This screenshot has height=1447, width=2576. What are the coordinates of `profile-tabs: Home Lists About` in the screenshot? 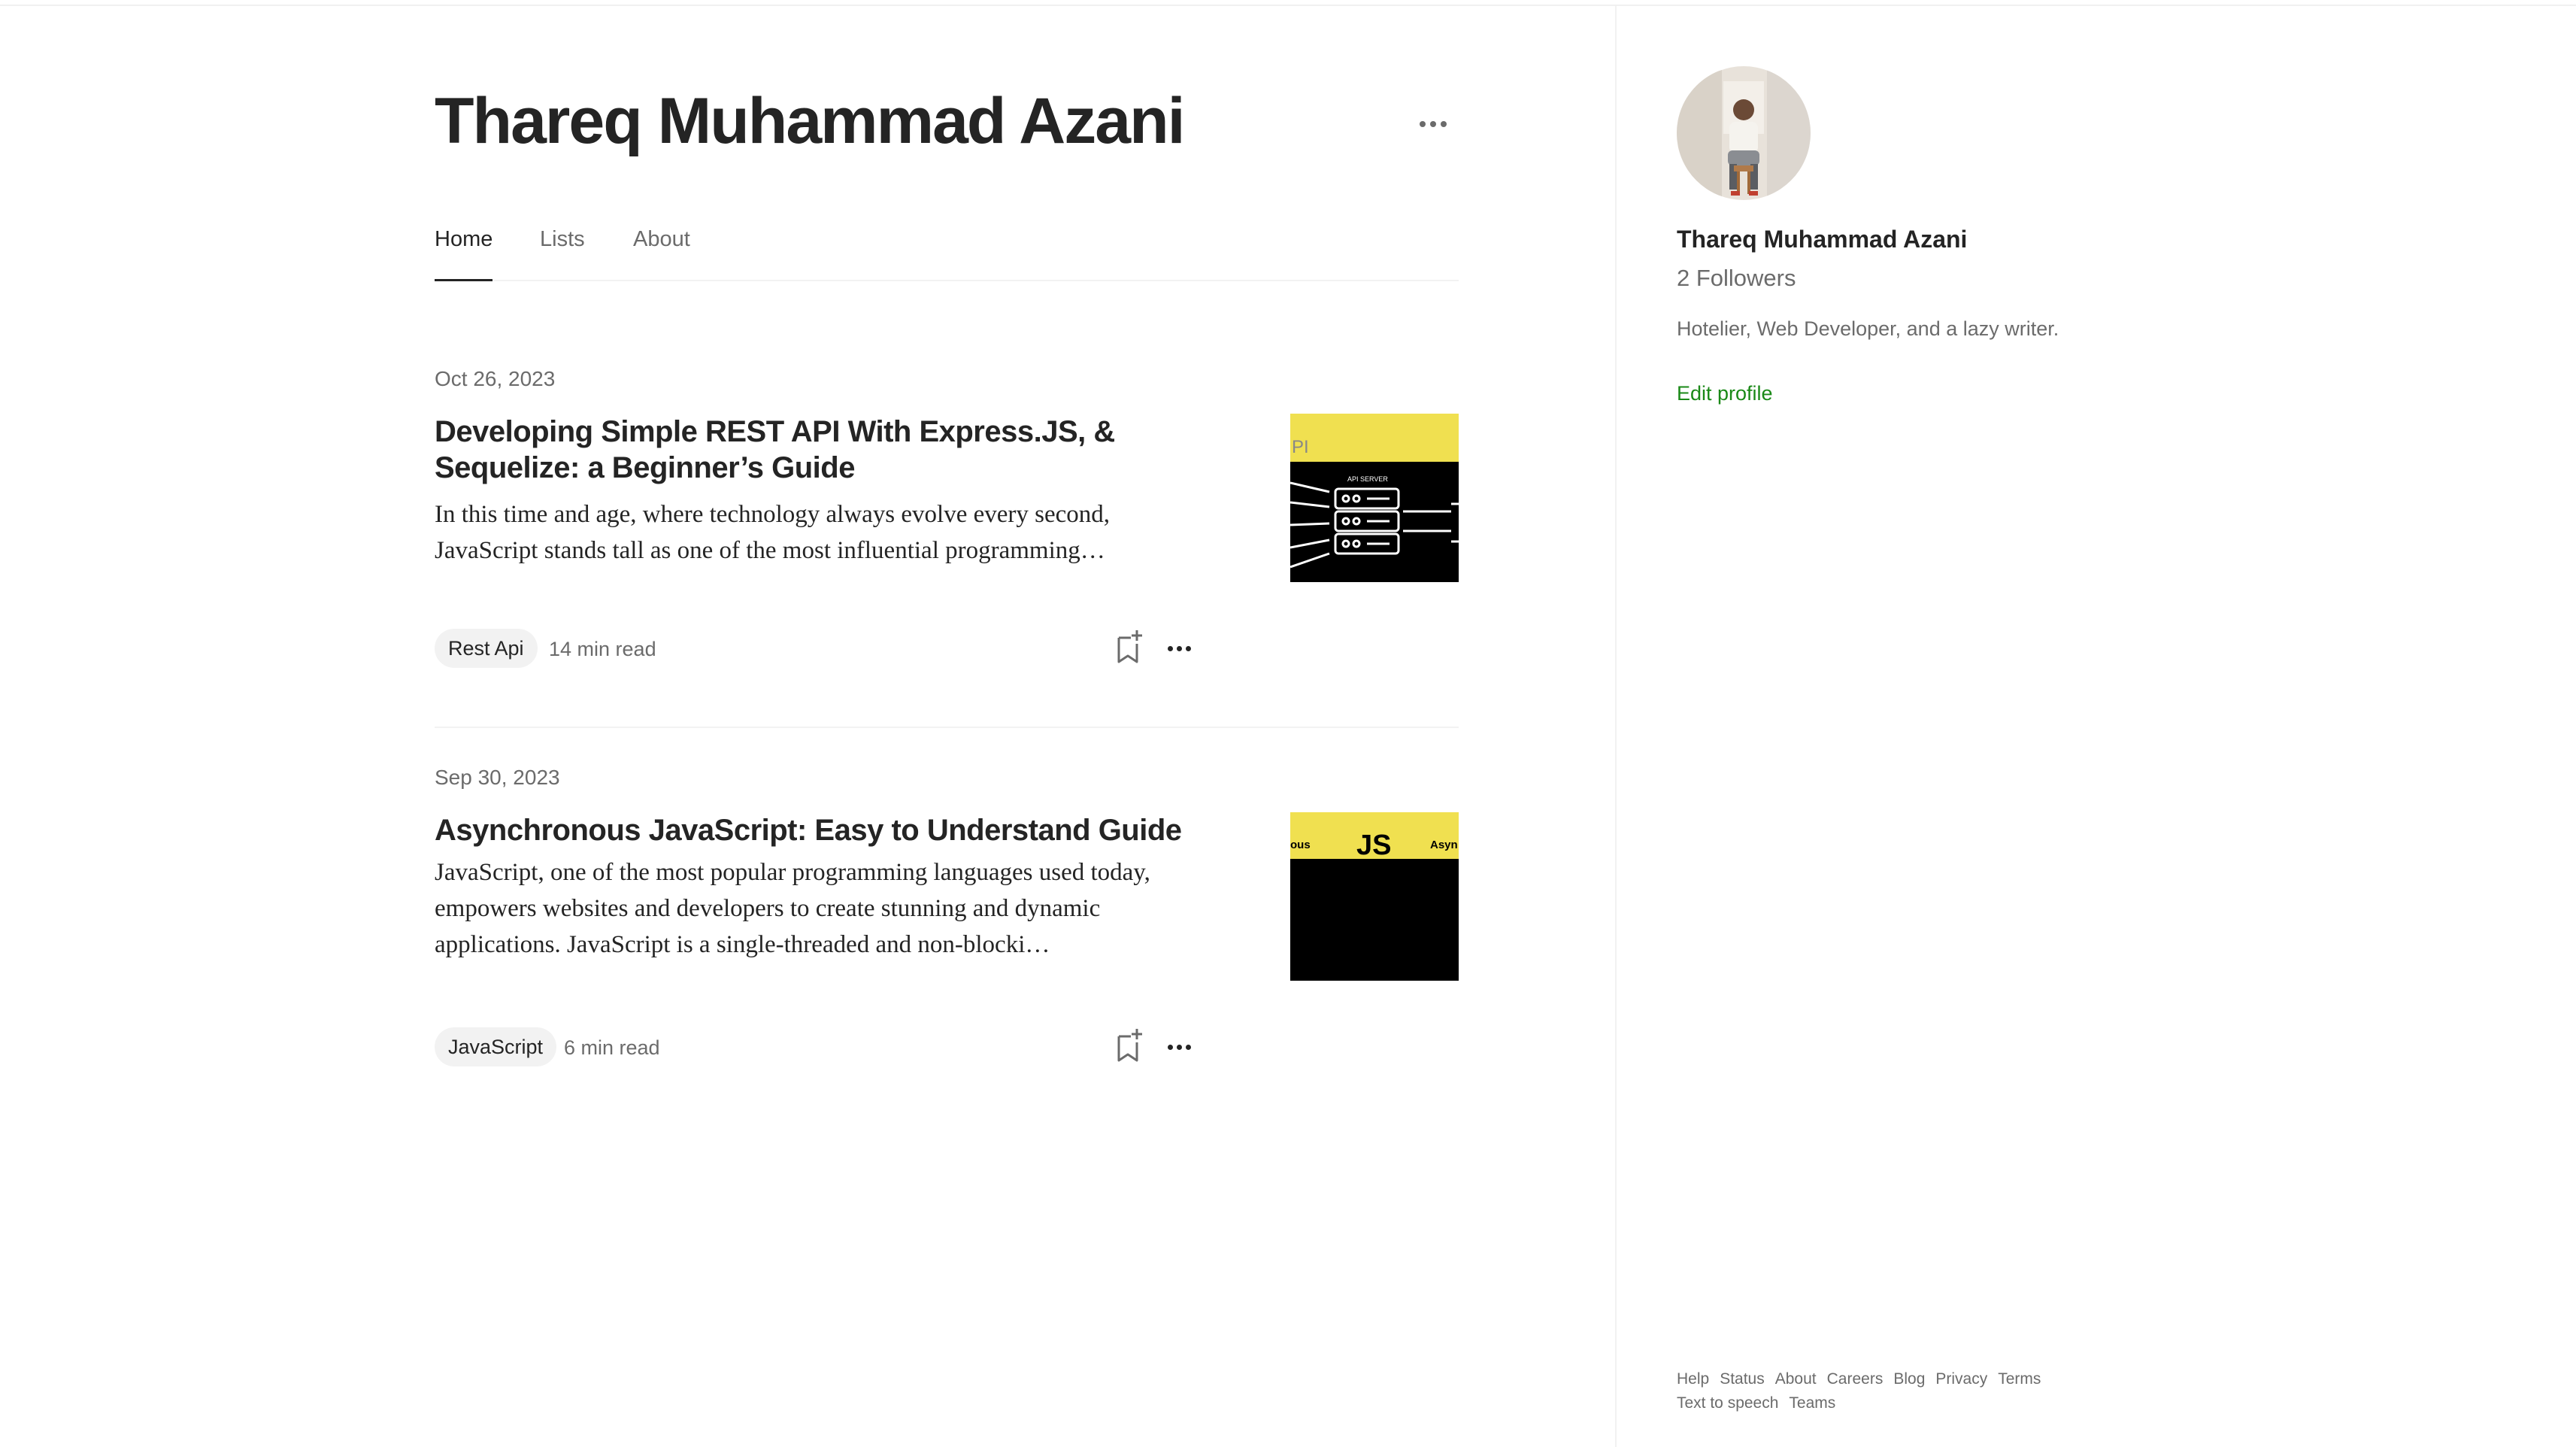 It's located at (947, 253).